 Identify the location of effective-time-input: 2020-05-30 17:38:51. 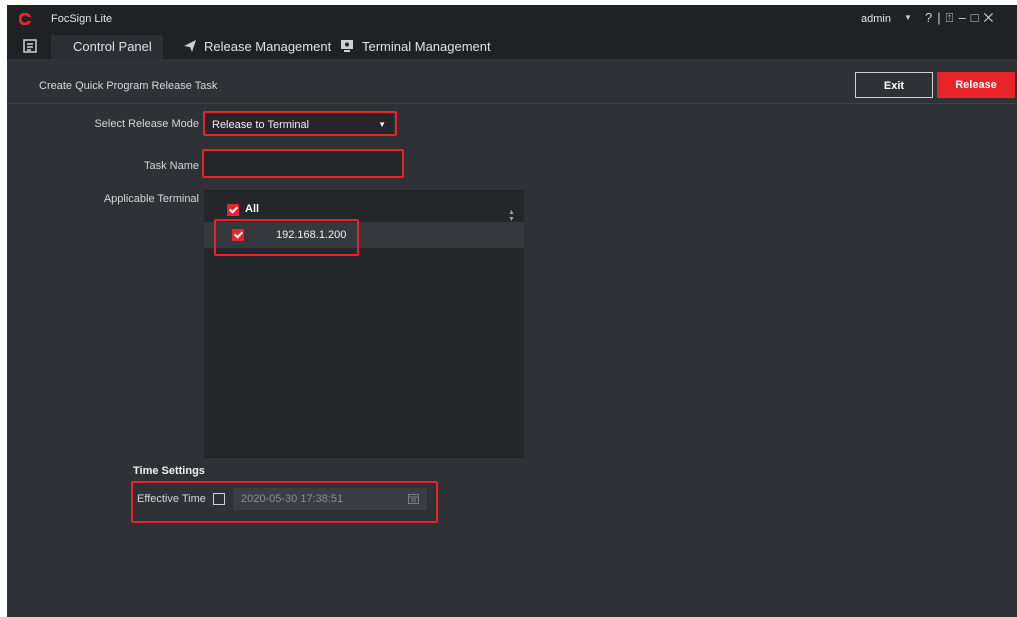
(330, 499).